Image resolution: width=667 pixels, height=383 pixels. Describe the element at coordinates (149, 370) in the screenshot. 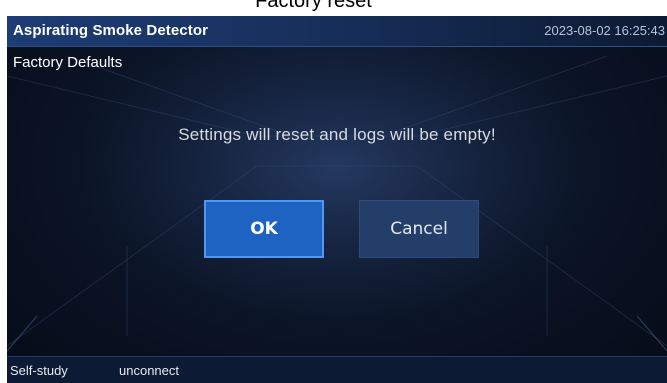

I see `connection-status: unconnect` at that location.